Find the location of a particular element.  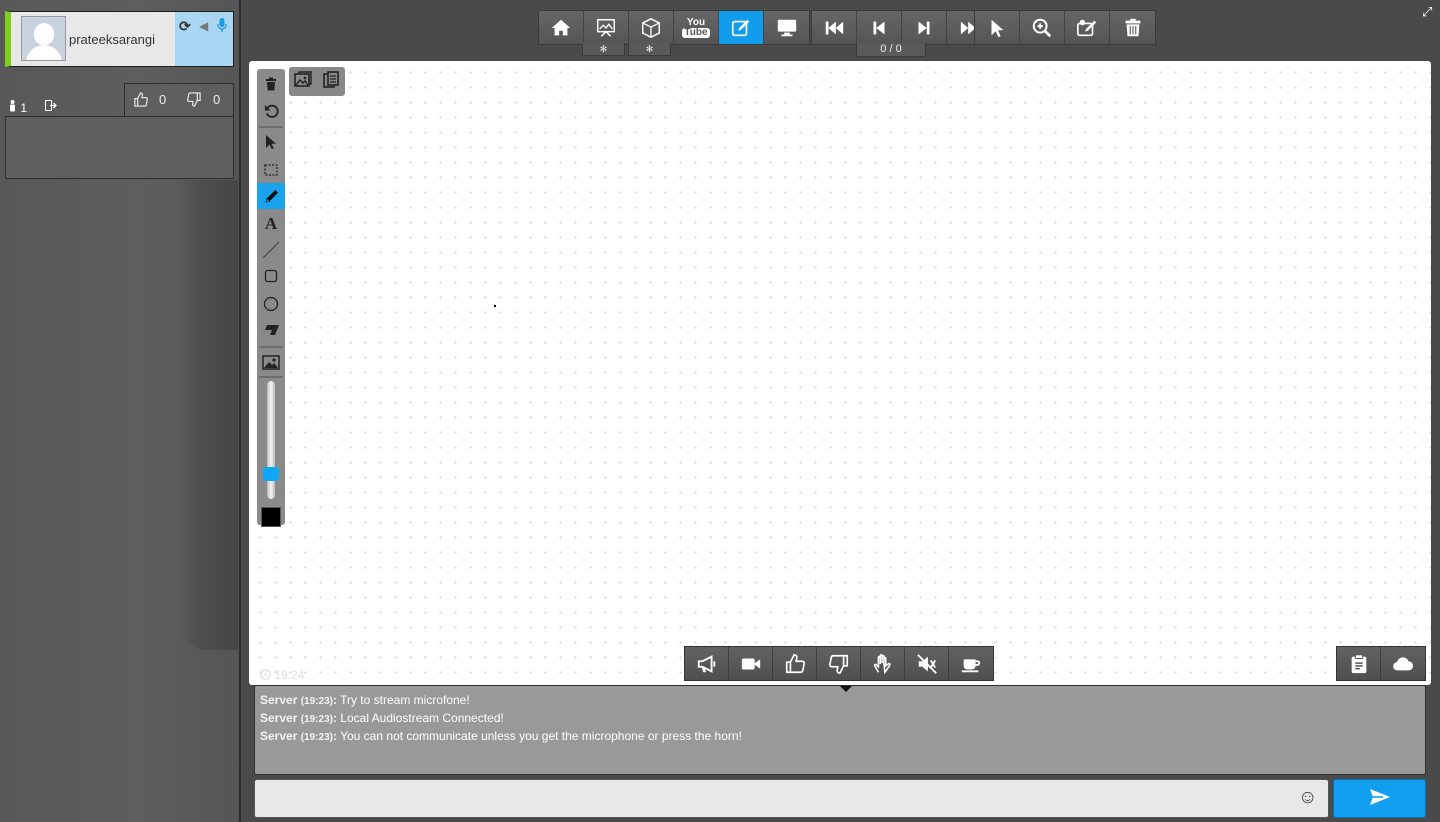

video-camera-icon is located at coordinates (751, 663).